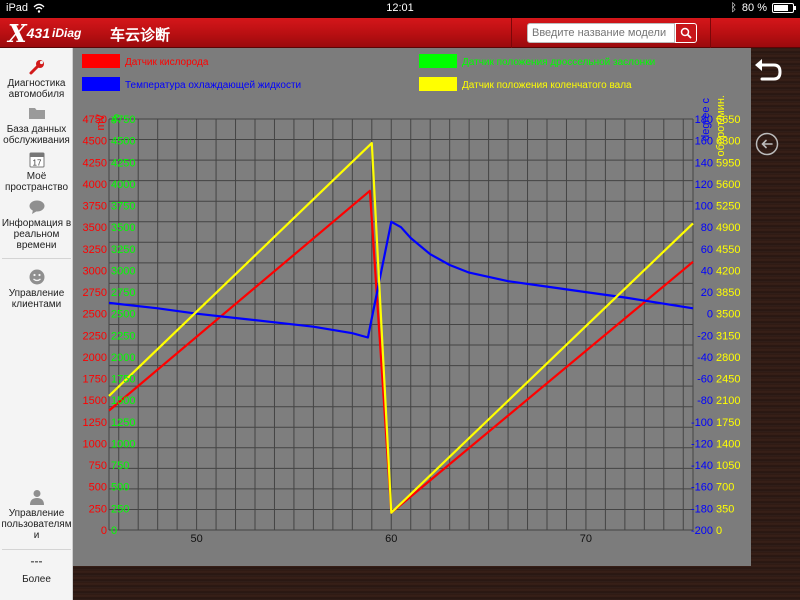 The height and width of the screenshot is (600, 800). What do you see at coordinates (95, 401) in the screenshot?
I see `y-tick-label: 1500` at bounding box center [95, 401].